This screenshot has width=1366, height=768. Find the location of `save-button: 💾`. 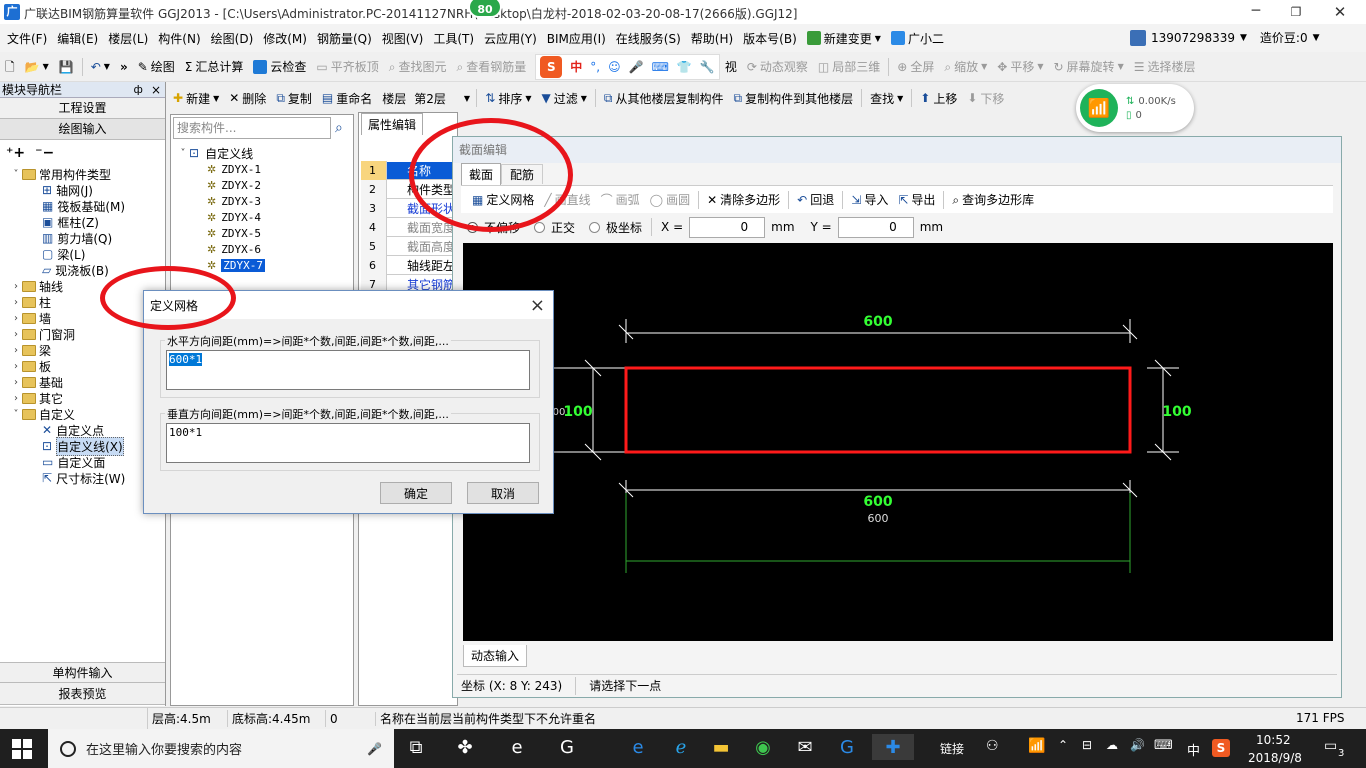

save-button: 💾 is located at coordinates (66, 66).